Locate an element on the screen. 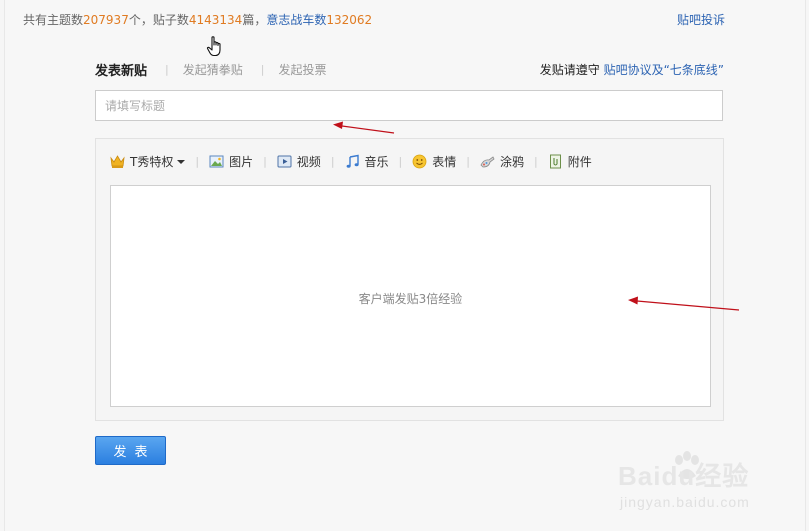 This screenshot has height=531, width=809. image-icon is located at coordinates (216, 161).